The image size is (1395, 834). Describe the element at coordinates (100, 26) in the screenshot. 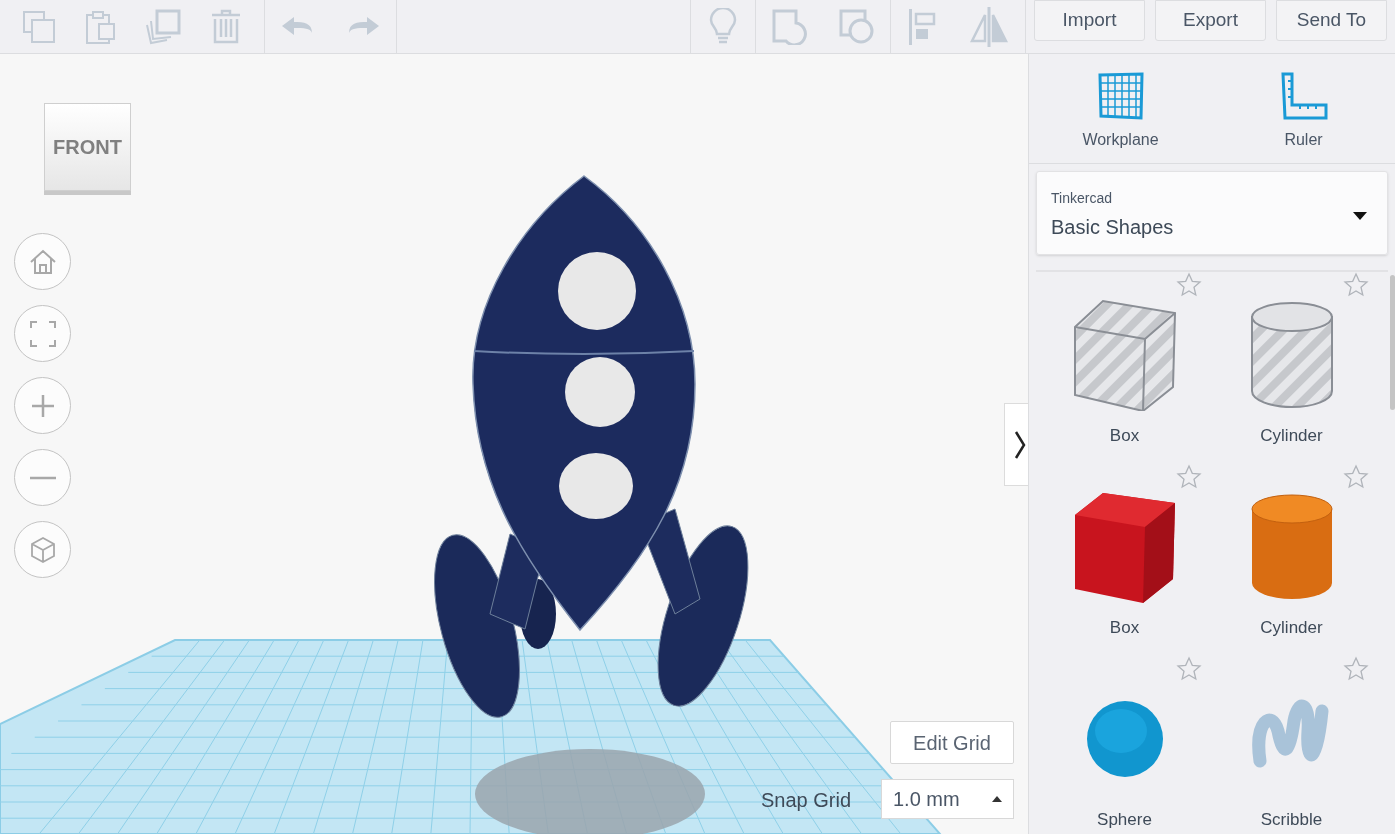

I see `paste-icon` at that location.